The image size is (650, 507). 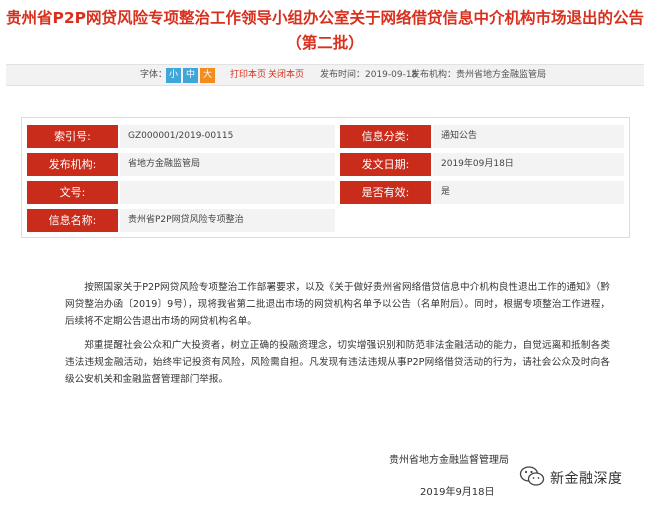 What do you see at coordinates (457, 492) in the screenshot?
I see `signature-date: 2019年9月18日` at bounding box center [457, 492].